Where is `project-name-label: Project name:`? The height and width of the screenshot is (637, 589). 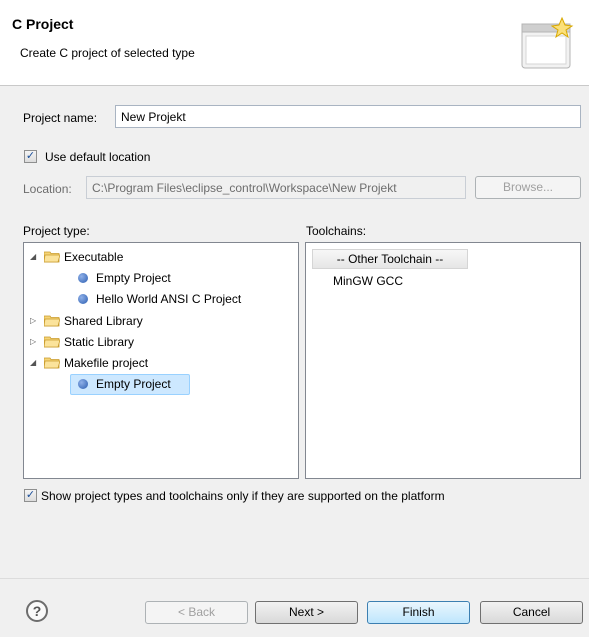 project-name-label: Project name: is located at coordinates (60, 118).